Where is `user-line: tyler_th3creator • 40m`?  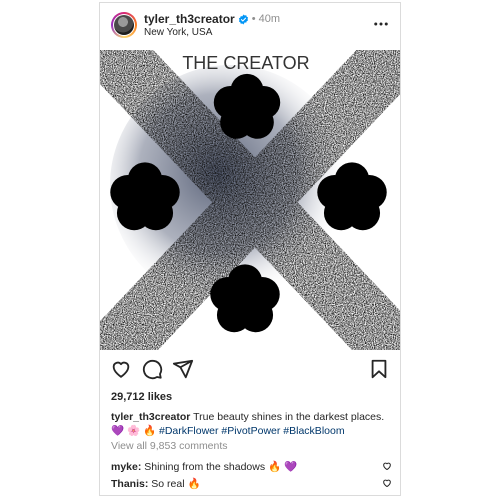
user-line: tyler_th3creator • 40m is located at coordinates (212, 19).